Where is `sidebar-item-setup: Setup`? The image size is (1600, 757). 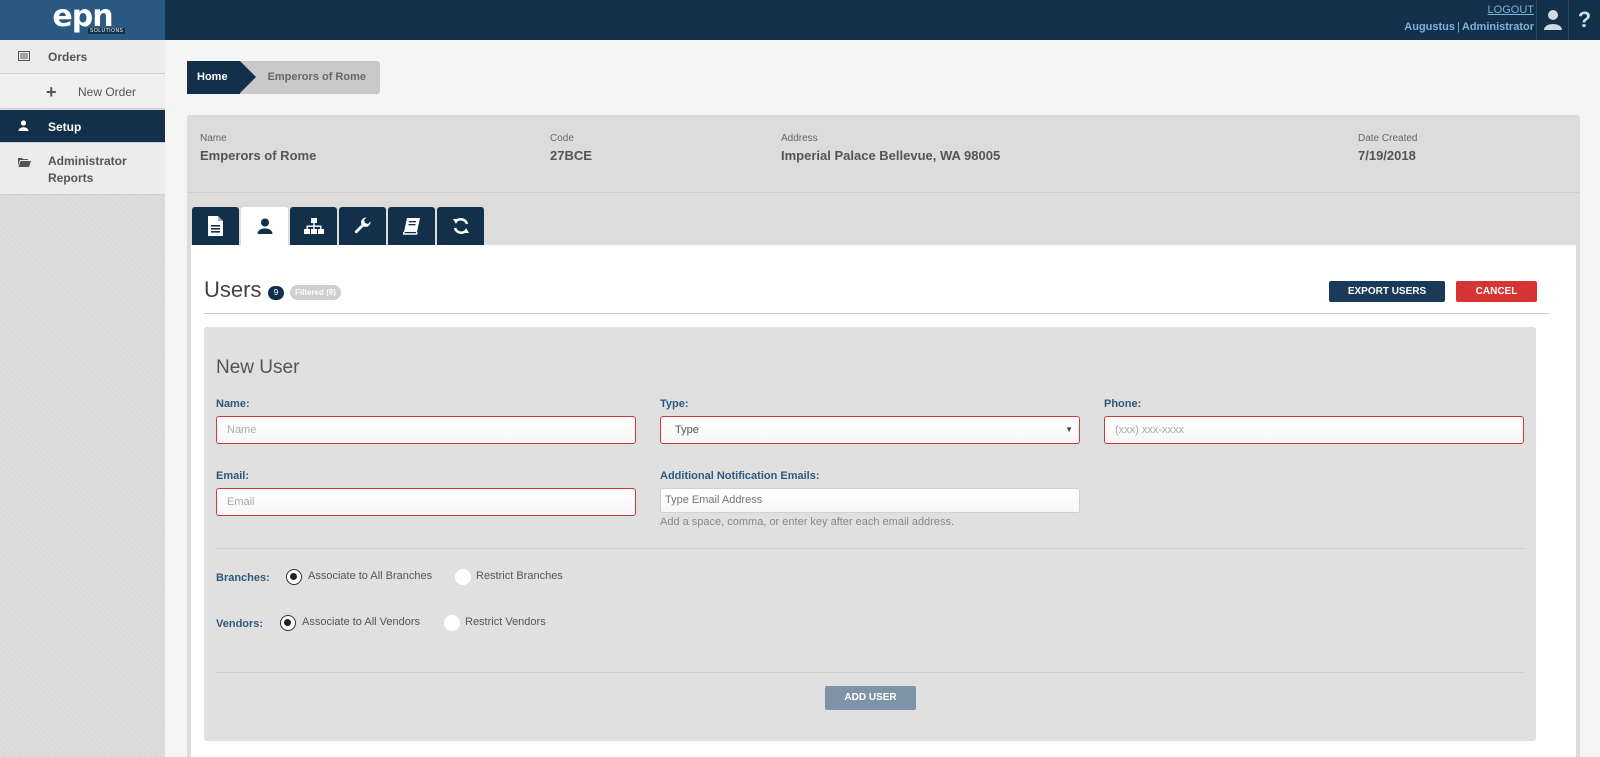
sidebar-item-setup: Setup is located at coordinates (82, 126).